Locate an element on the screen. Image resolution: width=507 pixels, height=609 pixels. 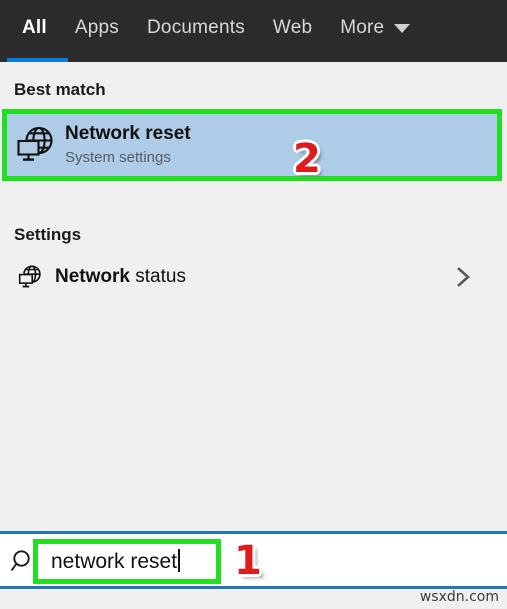
tab-documents: Documents is located at coordinates (196, 28).